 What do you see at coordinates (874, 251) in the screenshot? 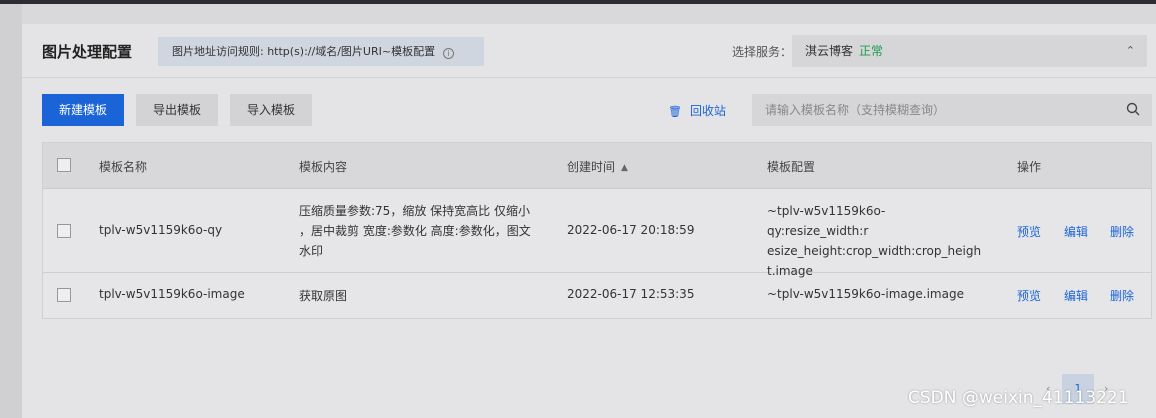
I see `template-config-line: esize_height:crop_width:crop_heigh` at bounding box center [874, 251].